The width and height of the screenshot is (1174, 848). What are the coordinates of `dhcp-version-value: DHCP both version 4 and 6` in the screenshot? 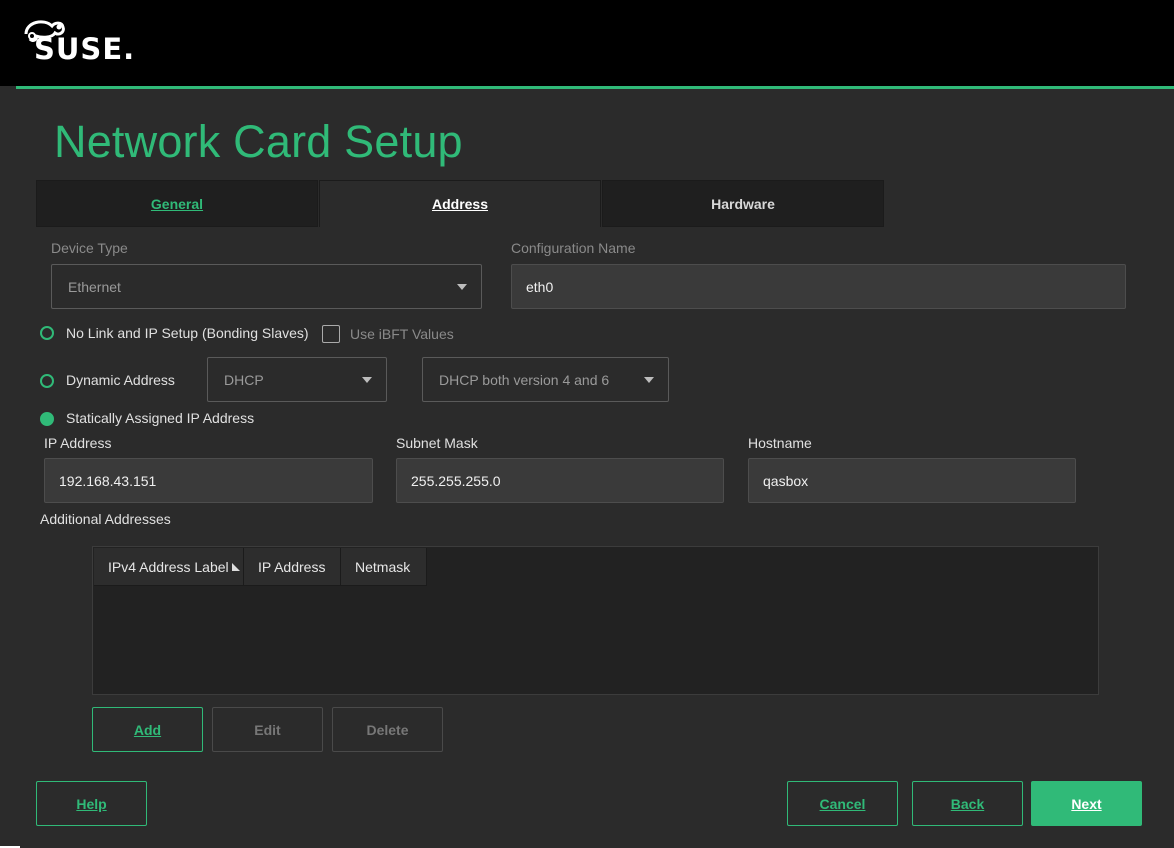 It's located at (524, 379).